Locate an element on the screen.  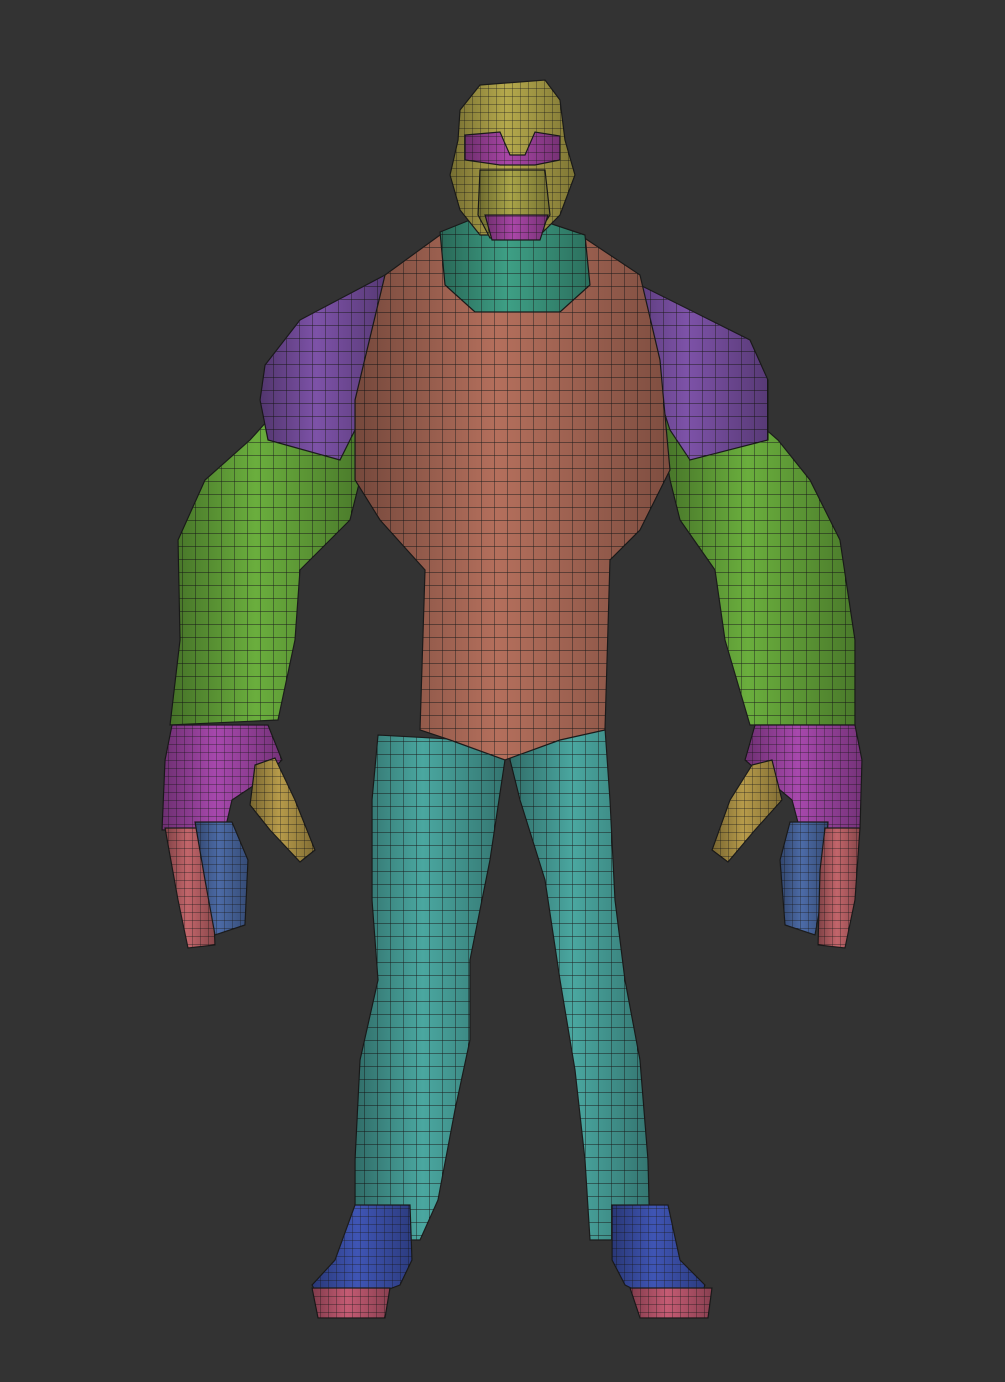
polygroup-foot-left is located at coordinates (362, 1252).